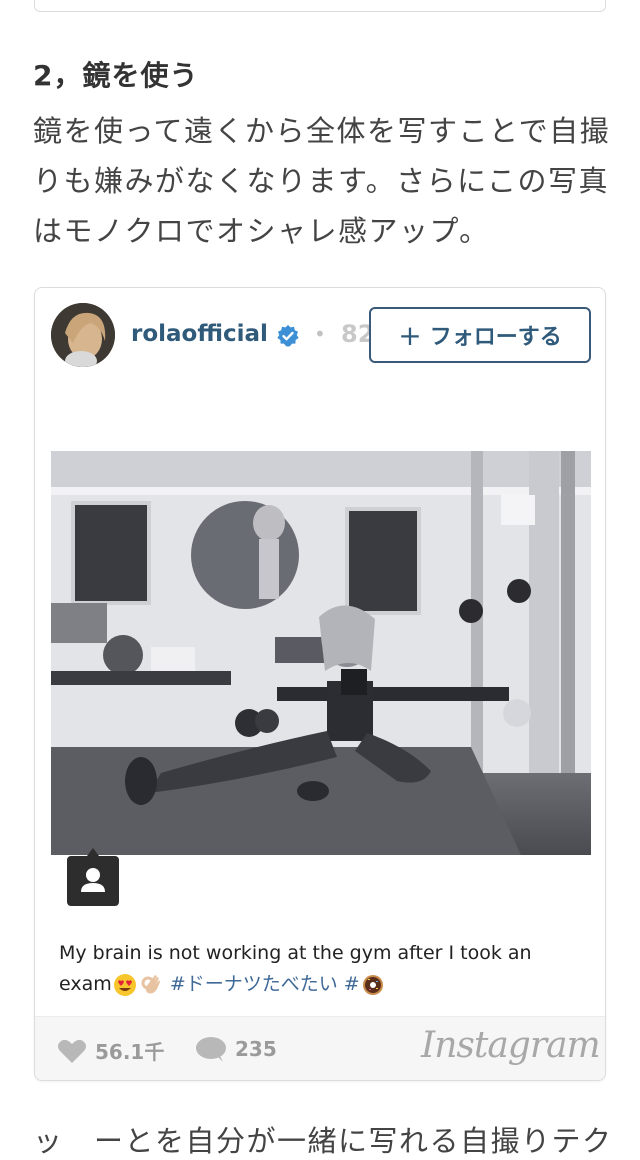 The height and width of the screenshot is (1160, 640). What do you see at coordinates (323, 1141) in the screenshot?
I see `next-paragraph-partial: ッ ーとを自分が一緒に写れる自撮りテク` at bounding box center [323, 1141].